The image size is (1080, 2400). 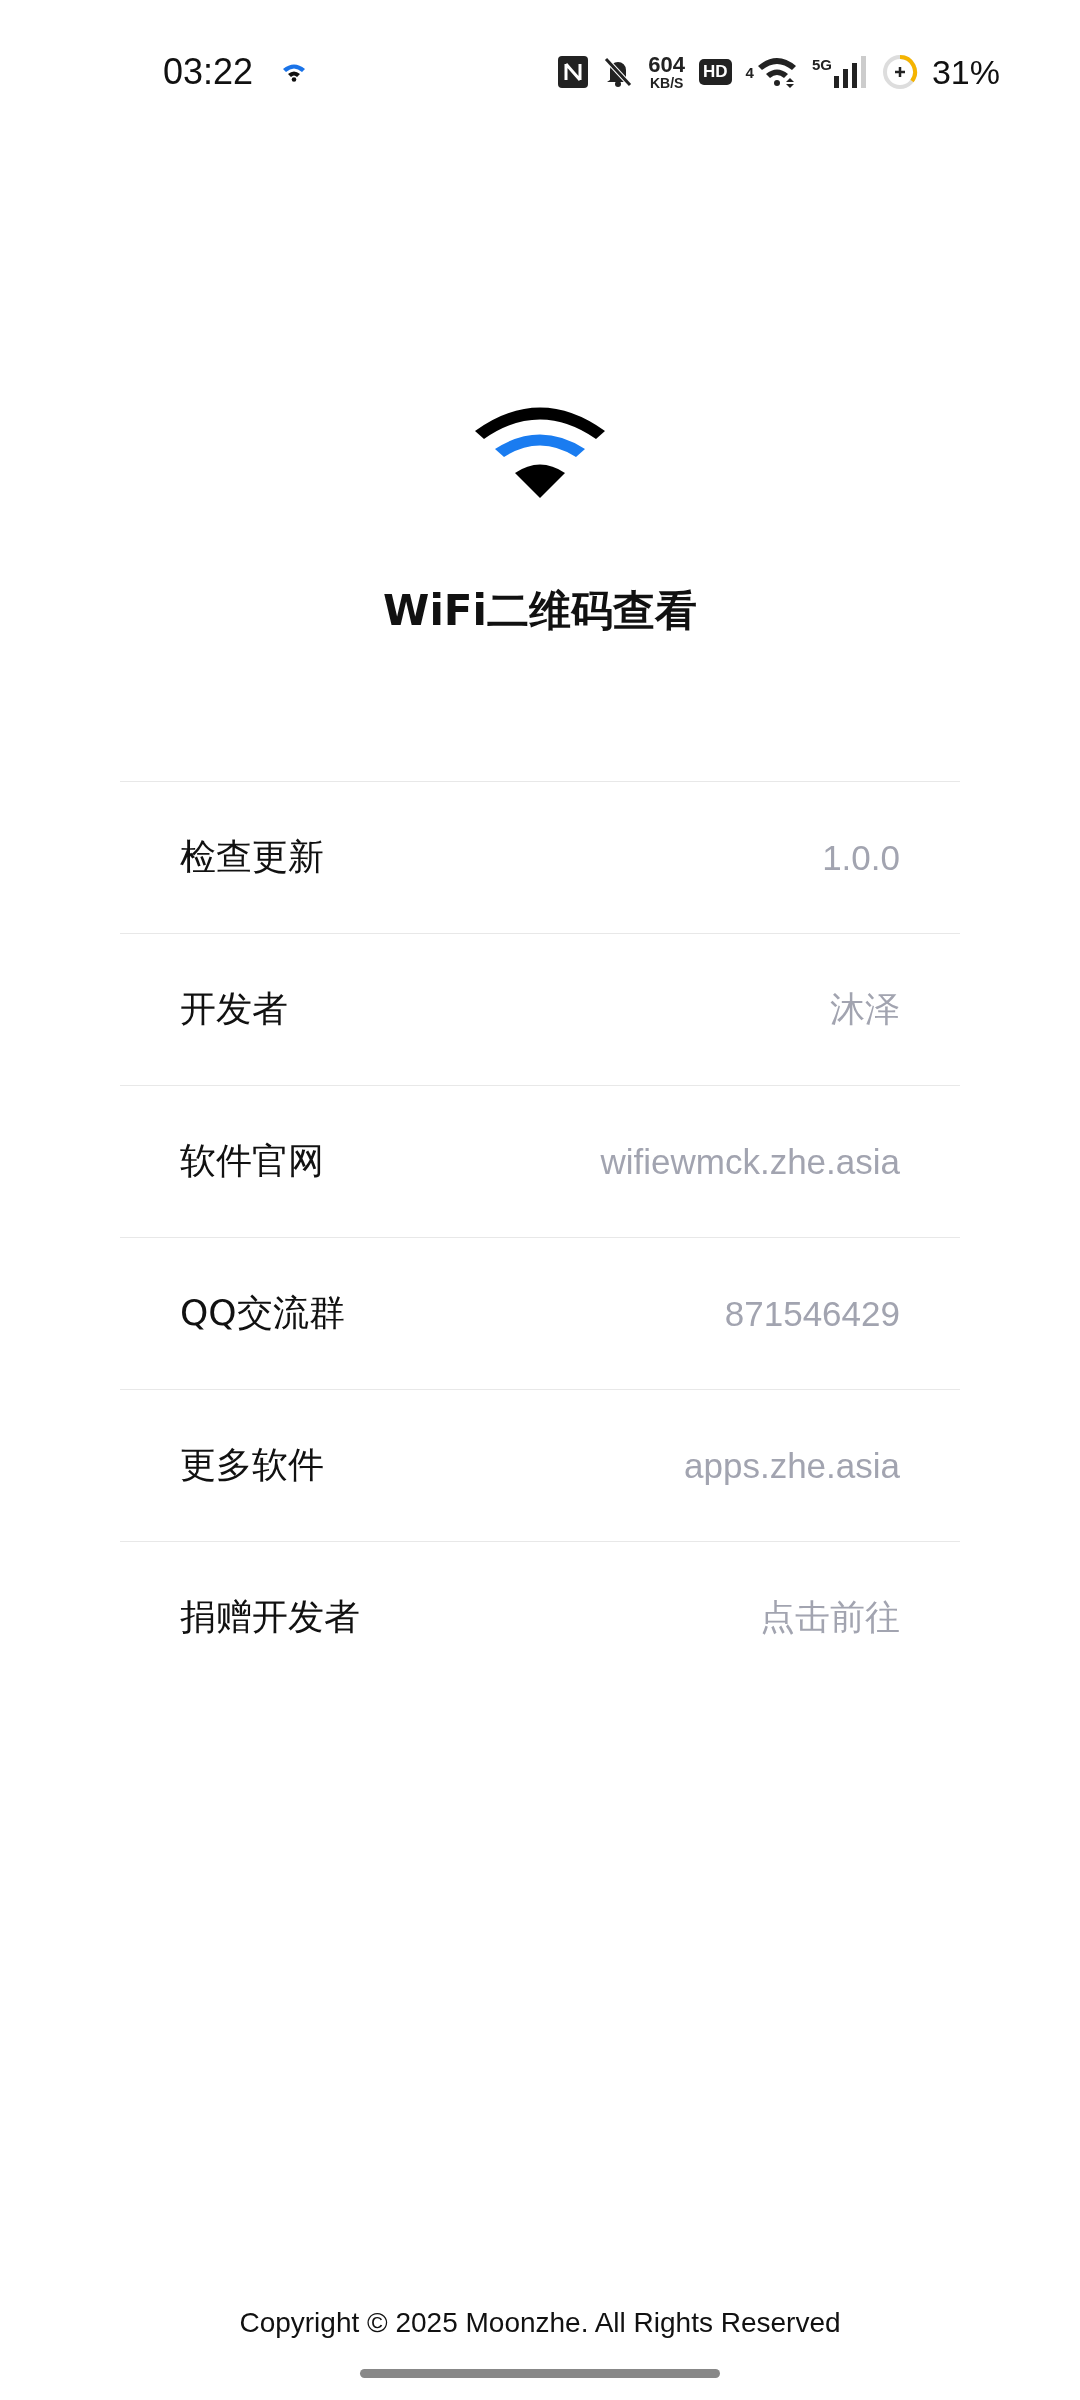 I want to click on row-value: 沐泽, so click(x=865, y=1009).